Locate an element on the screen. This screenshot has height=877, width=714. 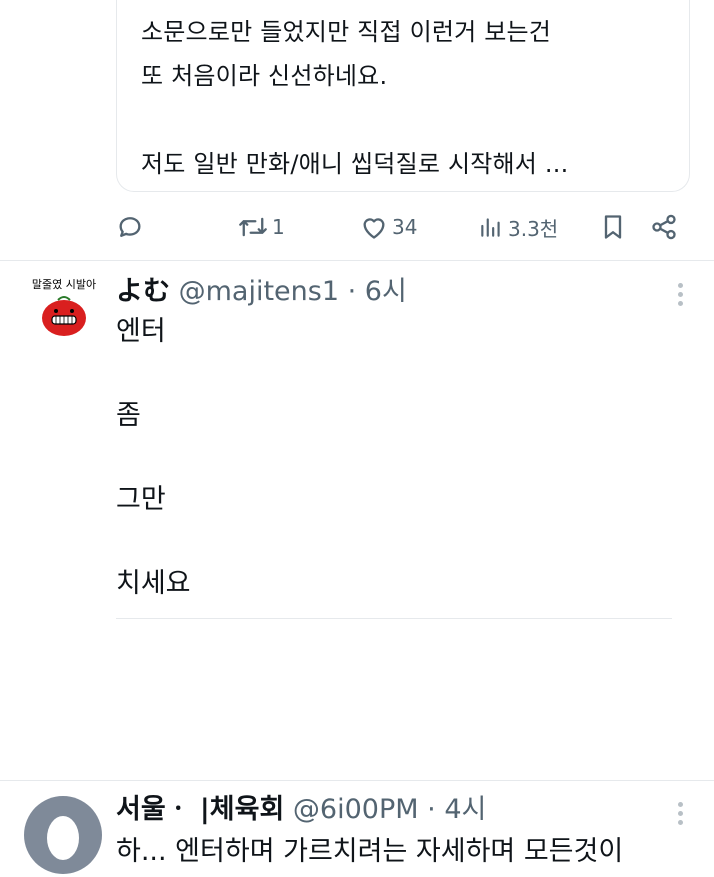
user-handle: @majitens1 is located at coordinates (259, 291).